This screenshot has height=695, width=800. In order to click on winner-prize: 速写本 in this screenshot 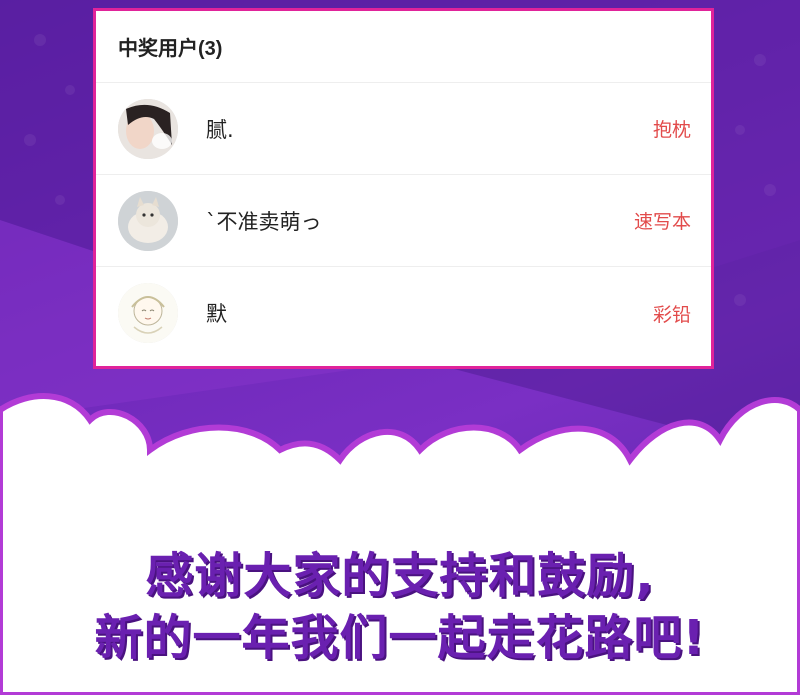, I will do `click(662, 222)`.